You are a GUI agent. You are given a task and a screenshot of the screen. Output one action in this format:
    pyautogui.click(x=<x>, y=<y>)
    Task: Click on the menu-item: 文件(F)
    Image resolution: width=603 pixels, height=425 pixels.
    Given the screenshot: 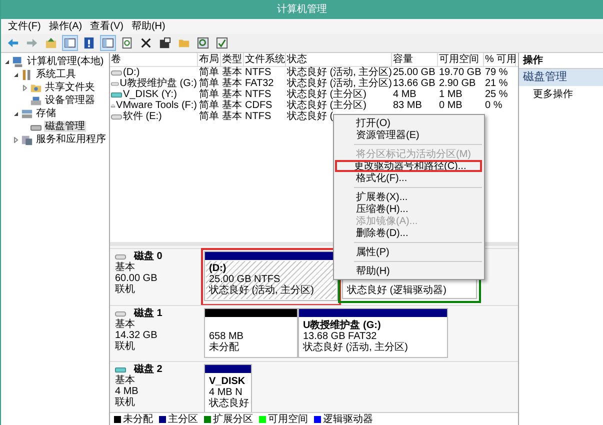 What is the action you would take?
    pyautogui.click(x=24, y=26)
    